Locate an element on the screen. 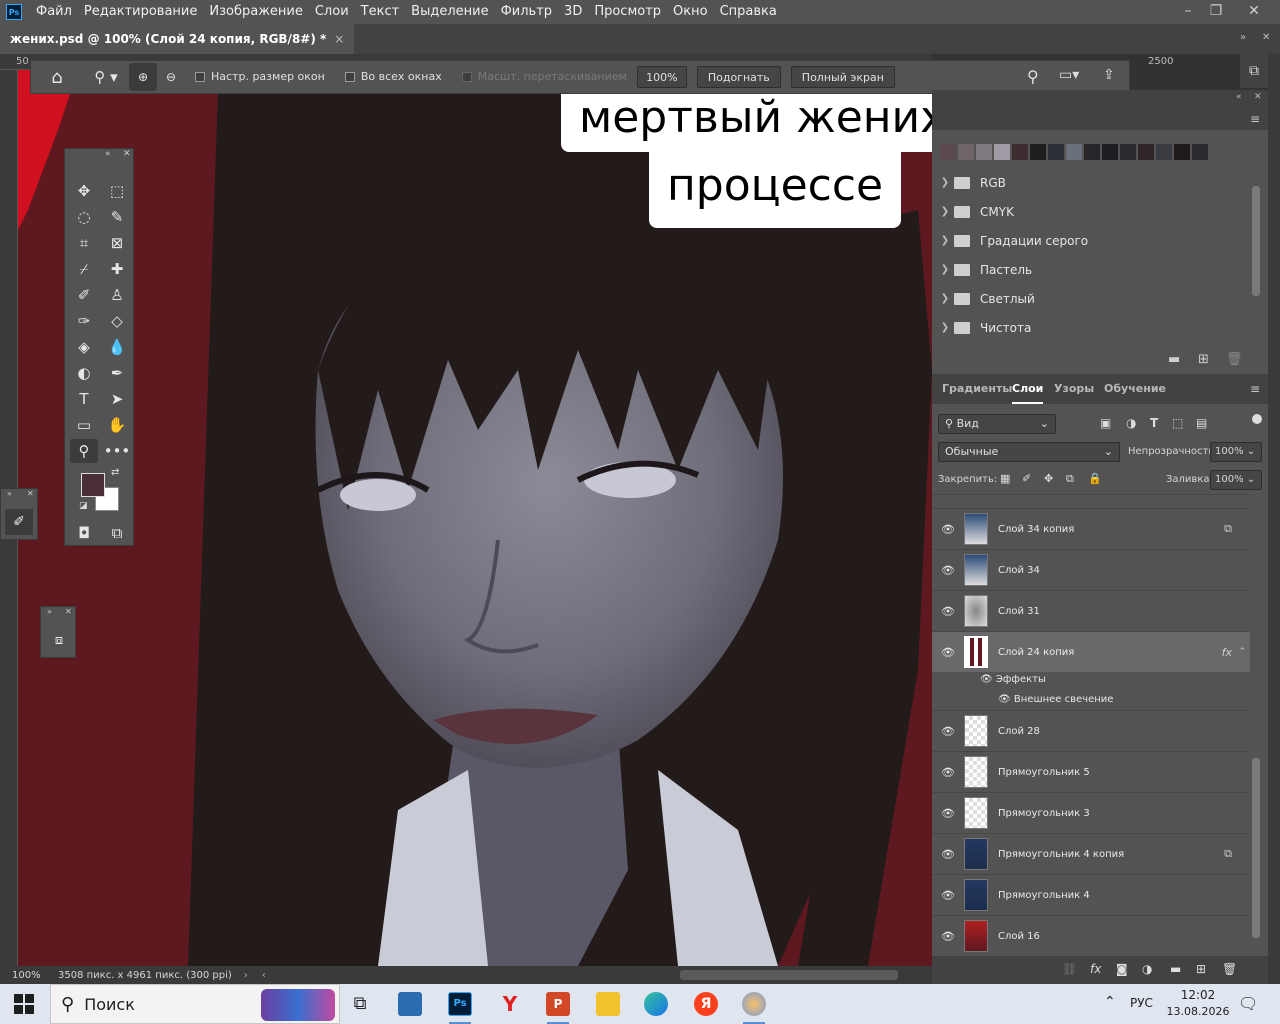 This screenshot has width=1280, height=1024. menu-3d: 3D is located at coordinates (573, 12).